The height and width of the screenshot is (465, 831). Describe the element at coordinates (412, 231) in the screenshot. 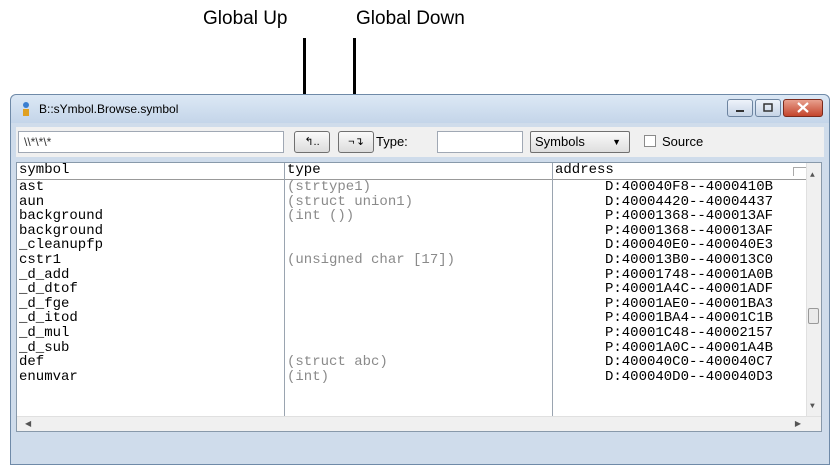

I see `table-row: background P:40001368--400013AF` at that location.